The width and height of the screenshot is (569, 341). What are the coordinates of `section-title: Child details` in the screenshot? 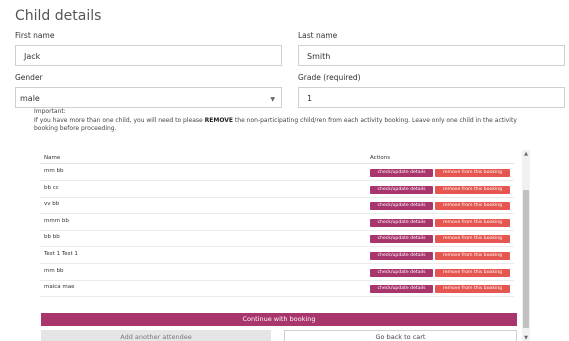 It's located at (58, 16).